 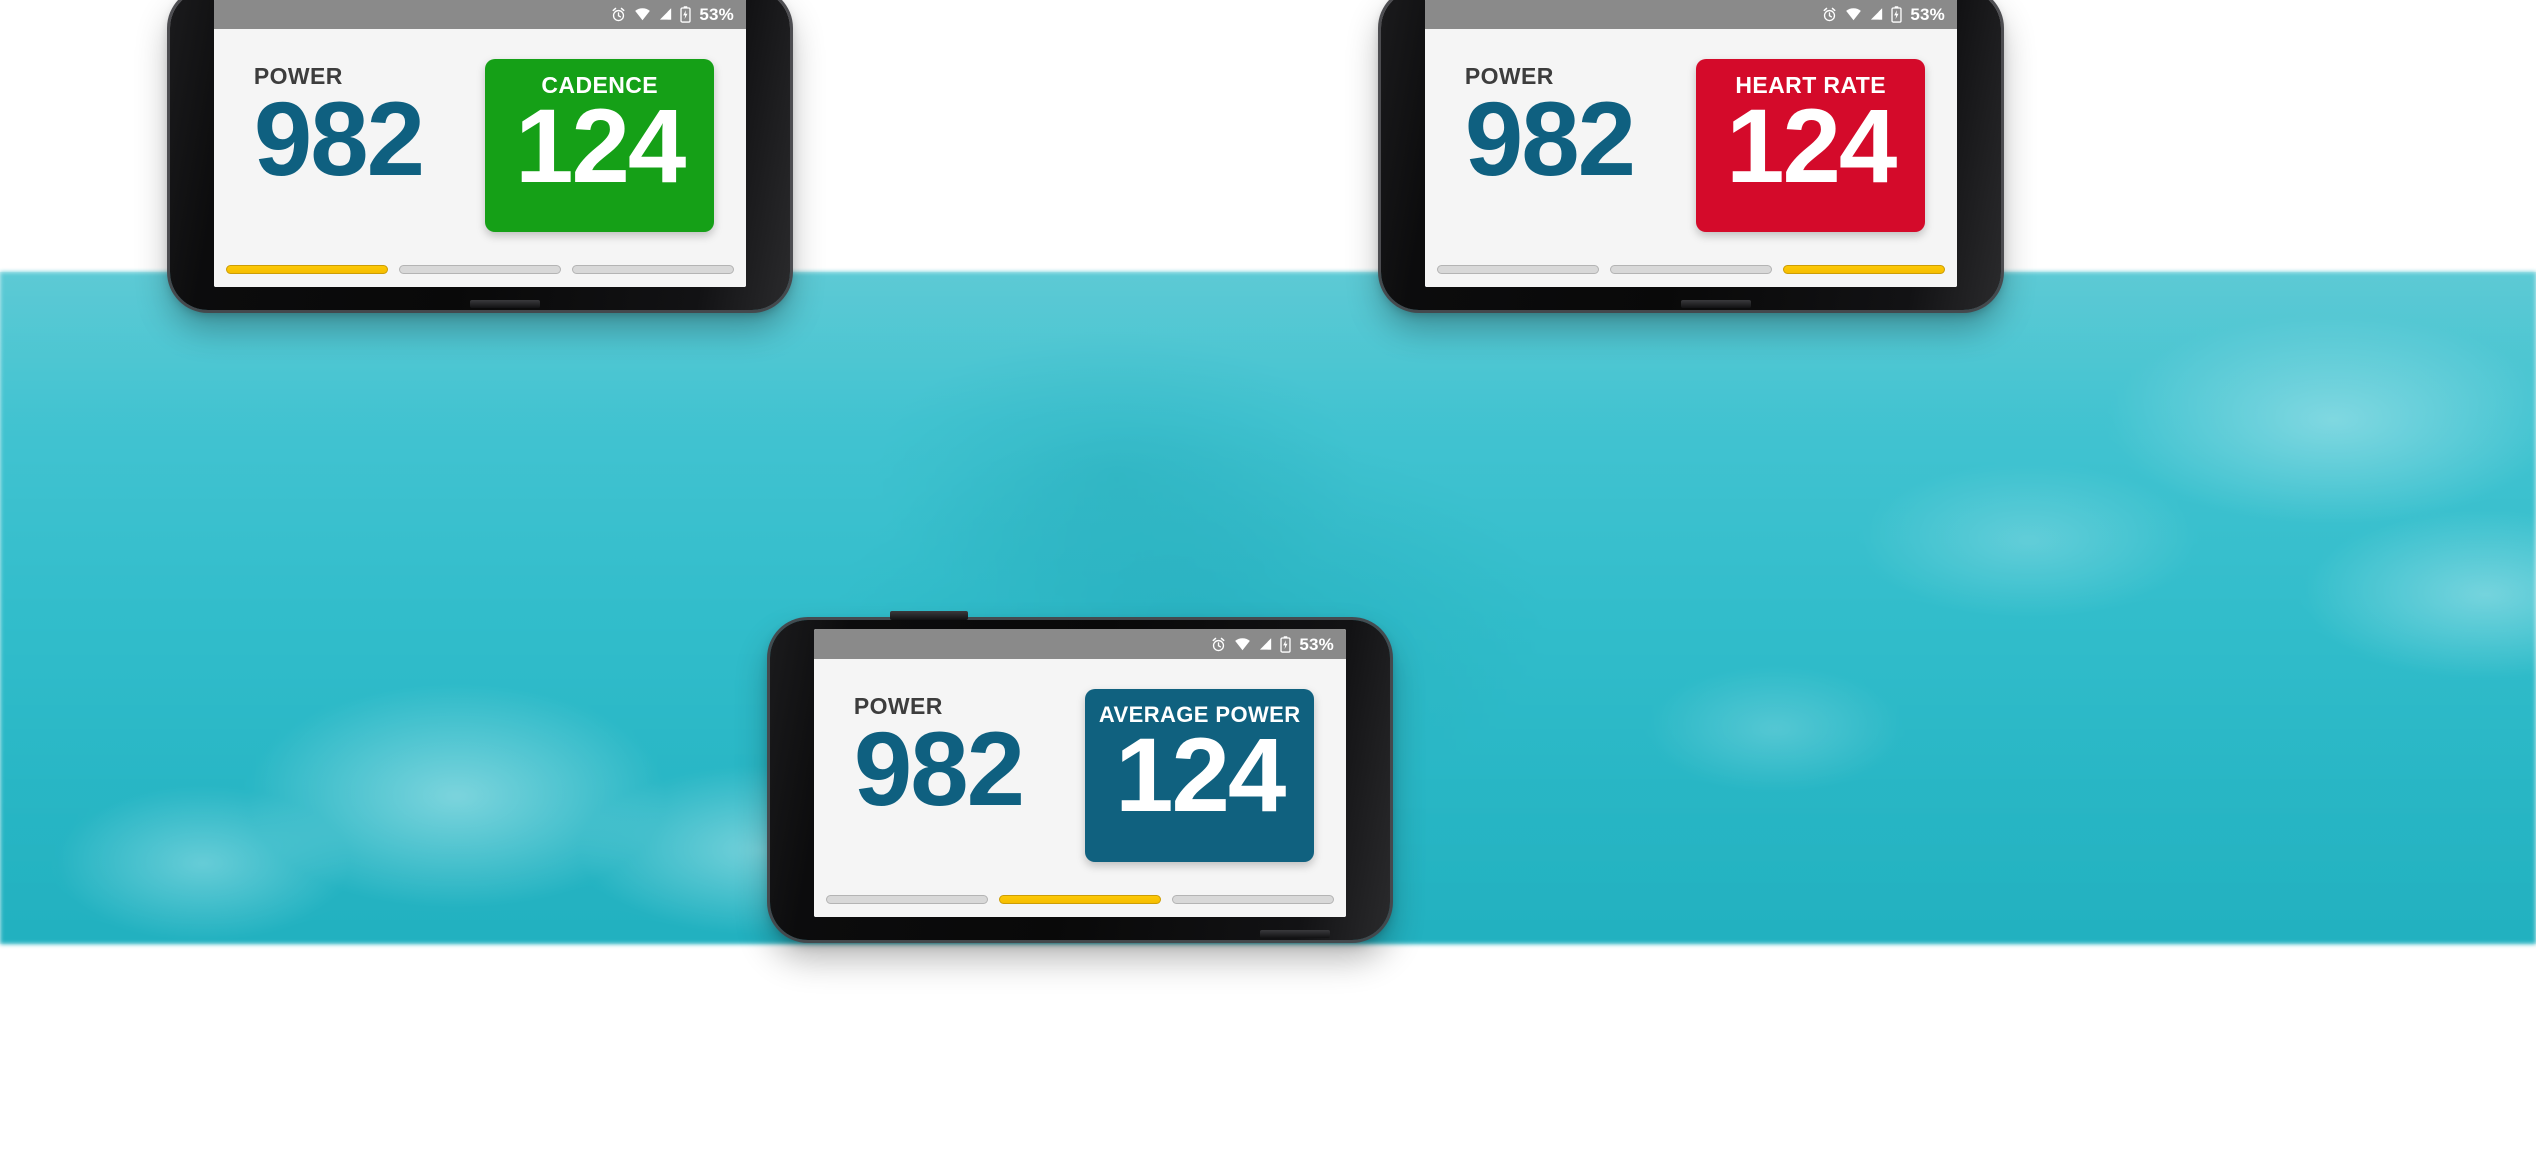 I want to click on heart-rate-card: HEART RATE 124, so click(x=1811, y=145).